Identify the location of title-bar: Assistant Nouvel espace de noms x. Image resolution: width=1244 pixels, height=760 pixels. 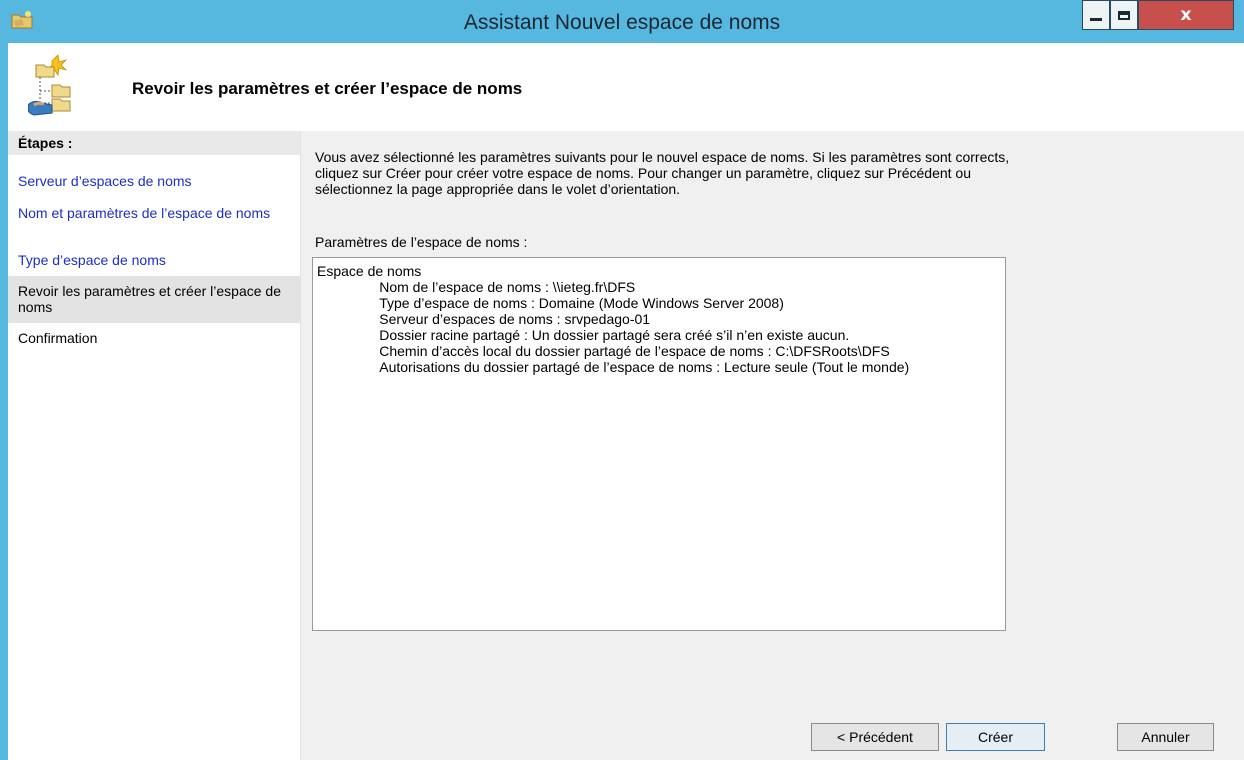
(622, 21).